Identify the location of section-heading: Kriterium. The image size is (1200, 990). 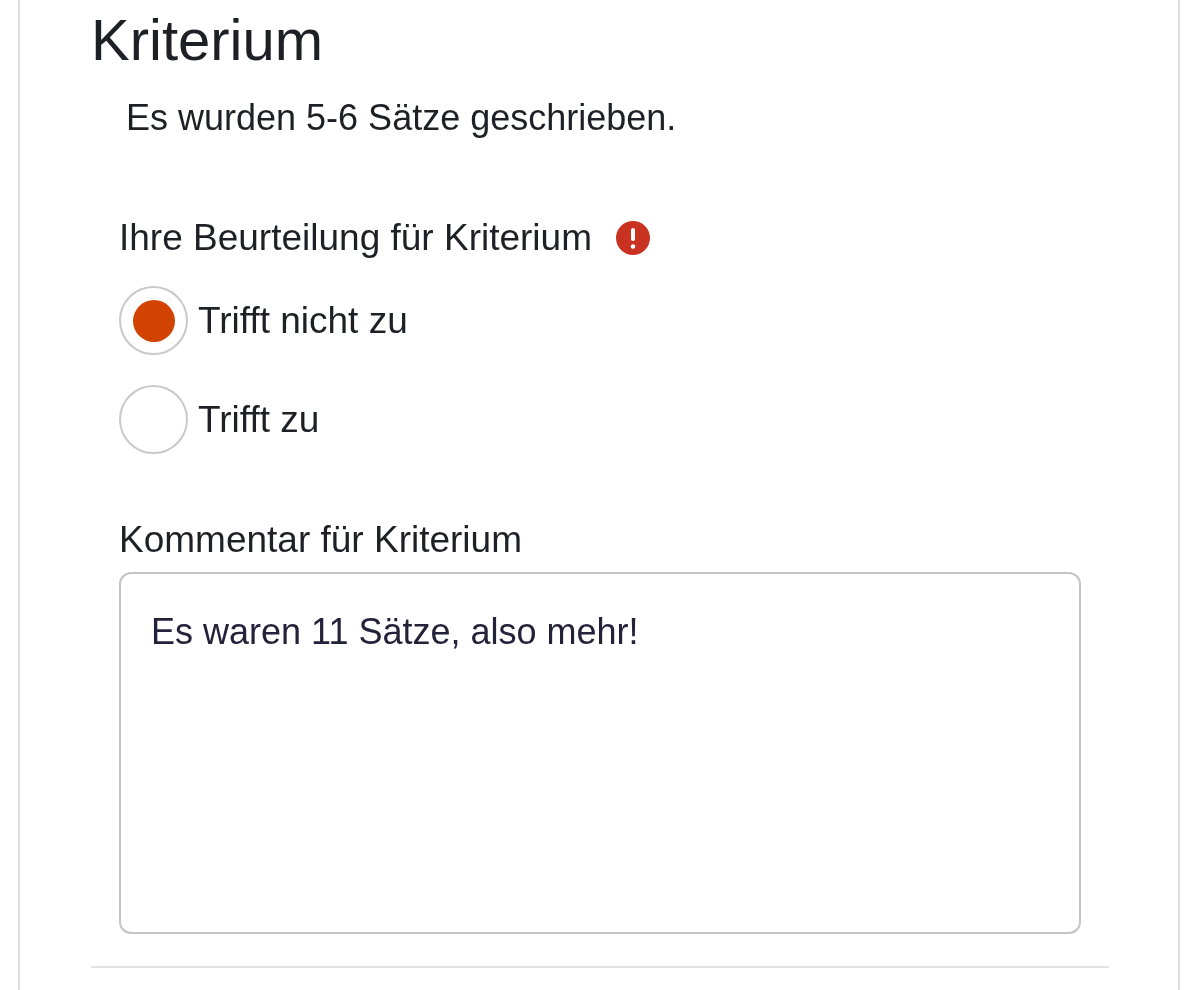
(207, 40).